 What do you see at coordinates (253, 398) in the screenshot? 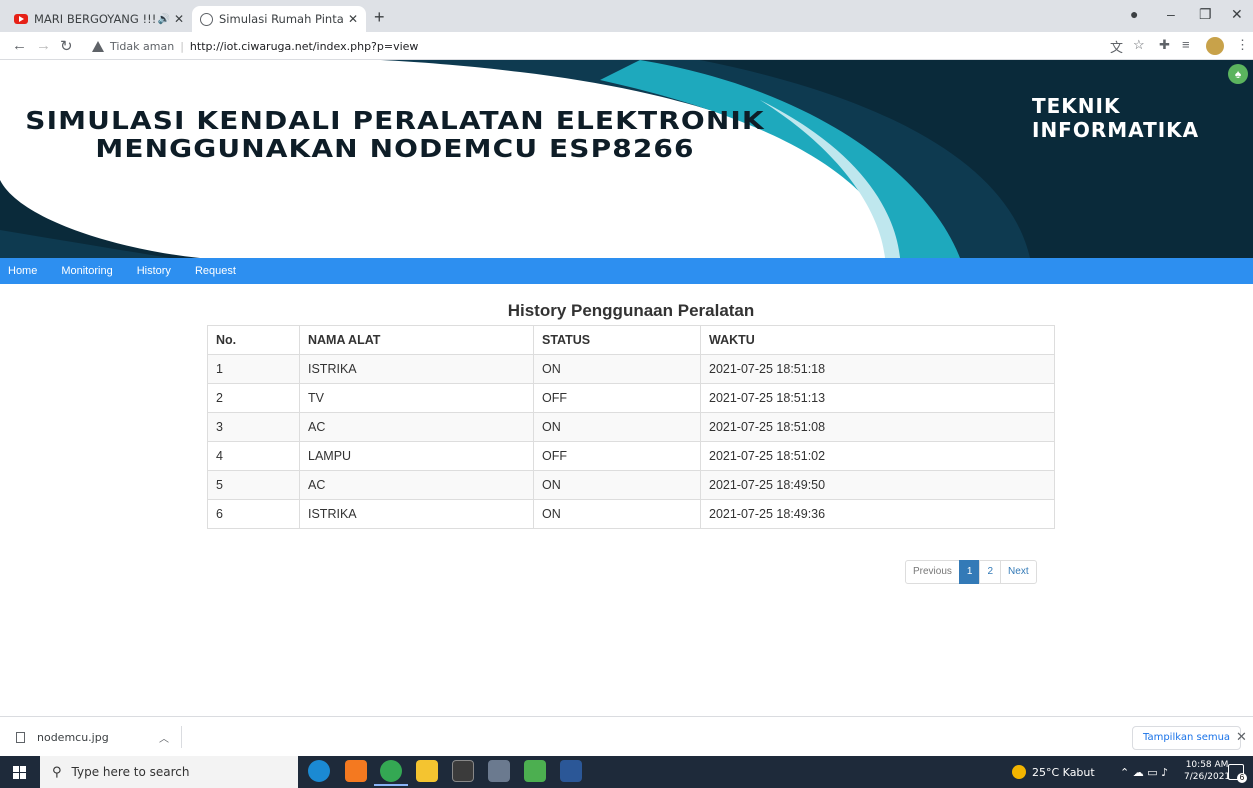
I see `cell-no: 2` at bounding box center [253, 398].